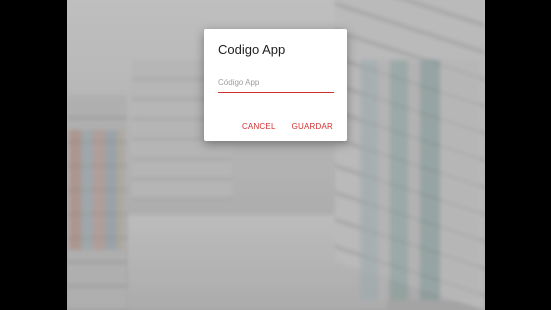 Image resolution: width=551 pixels, height=310 pixels. I want to click on dialog-actions: CANCEL GUARDAR, so click(287, 126).